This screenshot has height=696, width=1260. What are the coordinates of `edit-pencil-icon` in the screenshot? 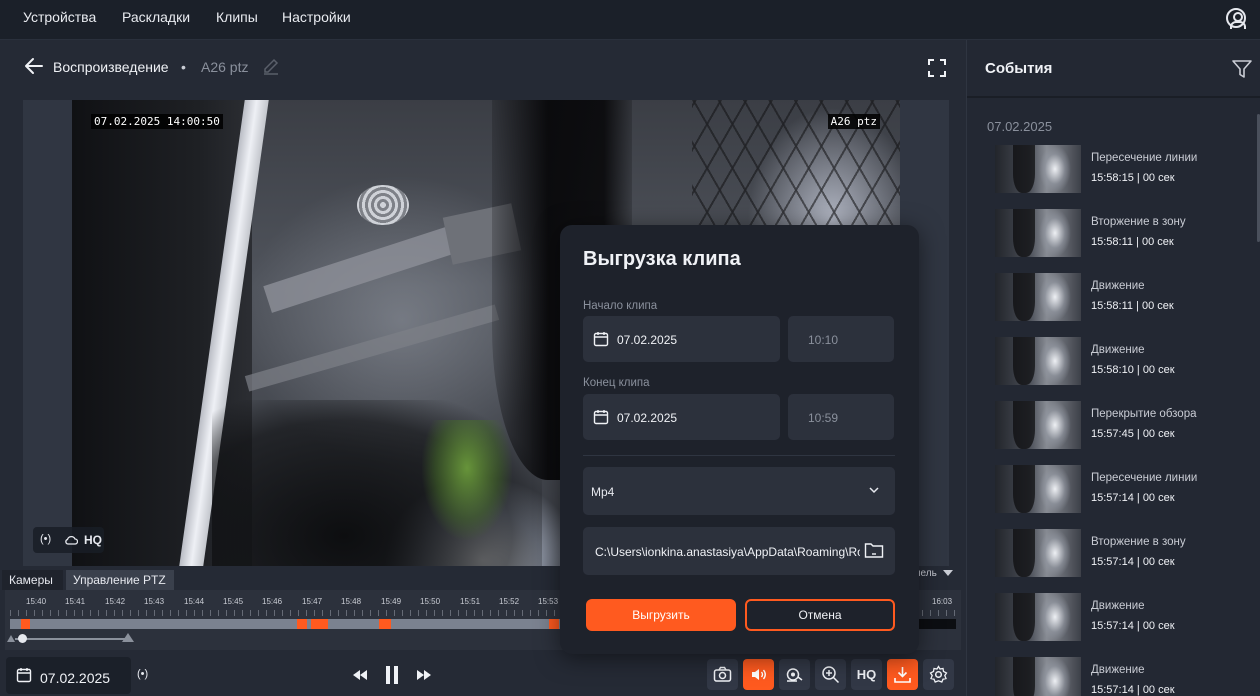 It's located at (271, 67).